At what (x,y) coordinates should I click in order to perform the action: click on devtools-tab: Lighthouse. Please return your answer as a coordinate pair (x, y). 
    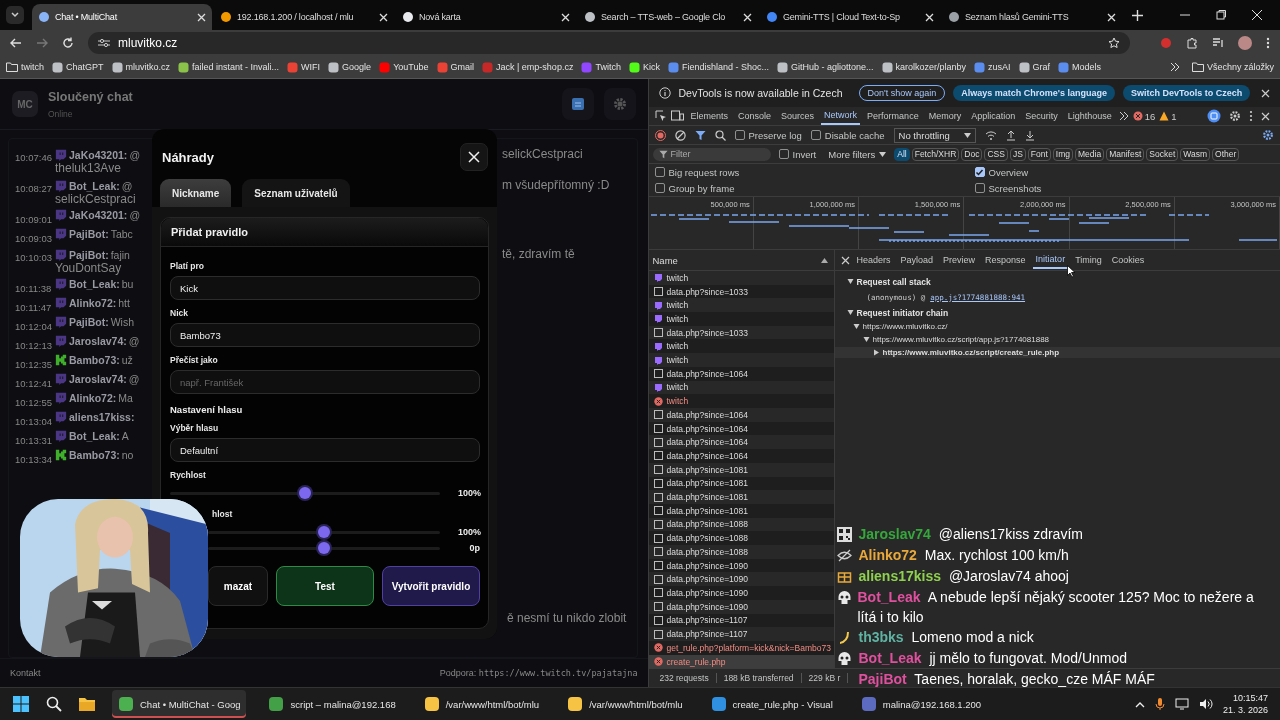
    Looking at the image, I should click on (1089, 116).